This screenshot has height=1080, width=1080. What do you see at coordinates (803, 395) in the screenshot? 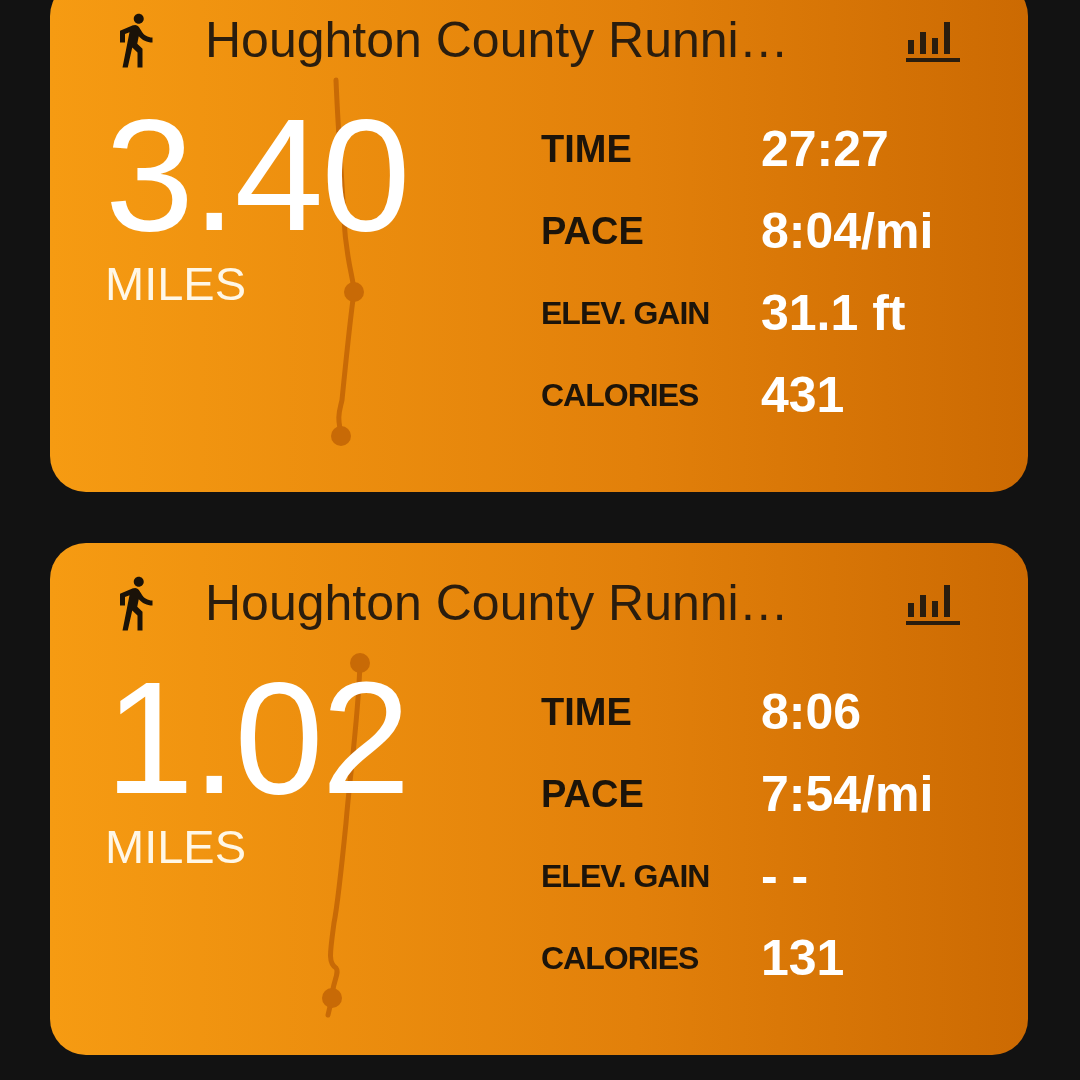
I see `stat-value: 431` at bounding box center [803, 395].